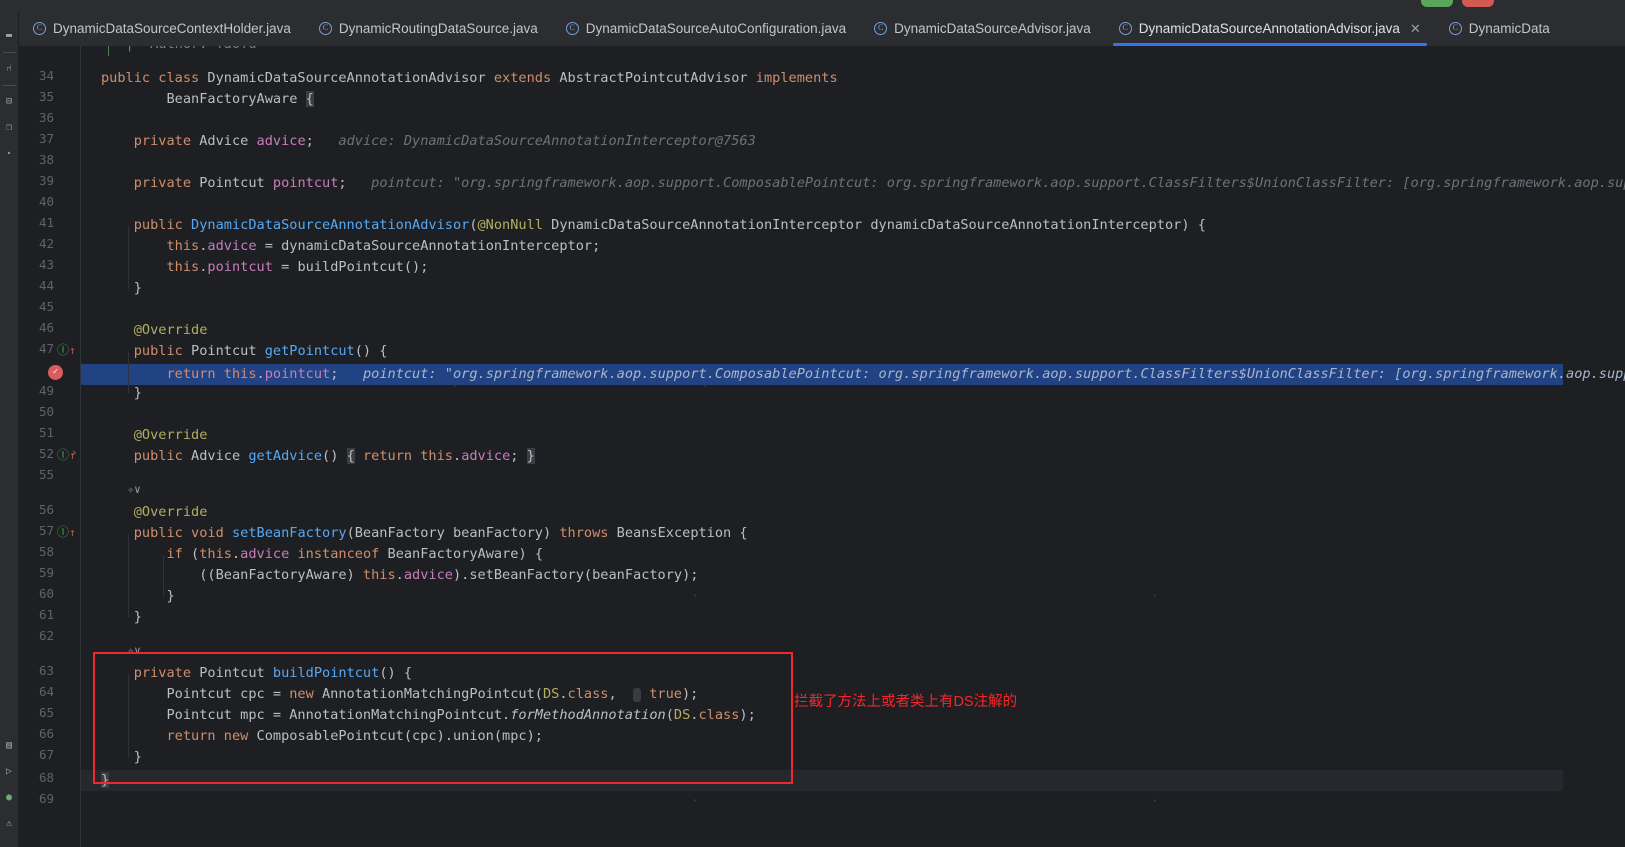 Image resolution: width=1625 pixels, height=847 pixels. I want to click on window-title-bar, so click(812, 5).